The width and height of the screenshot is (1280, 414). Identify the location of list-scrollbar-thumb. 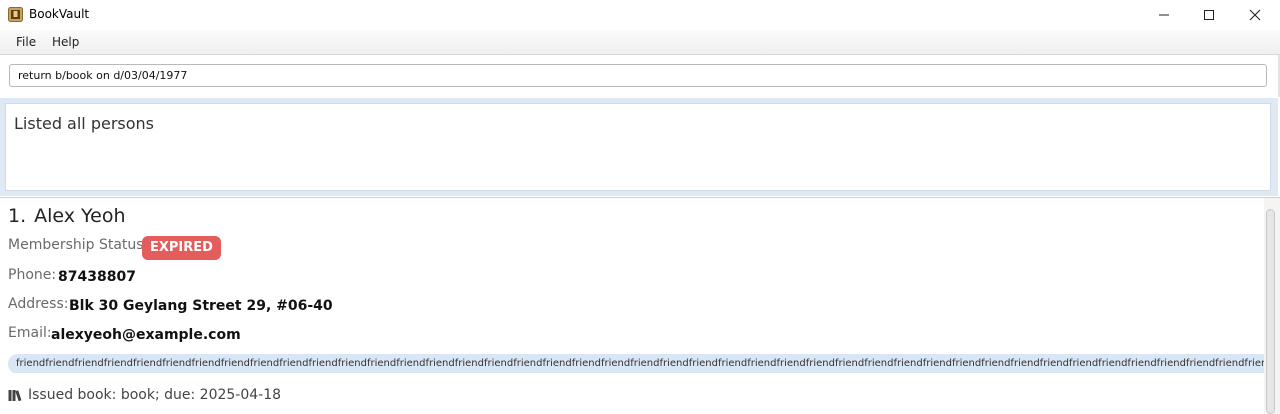
(1270, 311).